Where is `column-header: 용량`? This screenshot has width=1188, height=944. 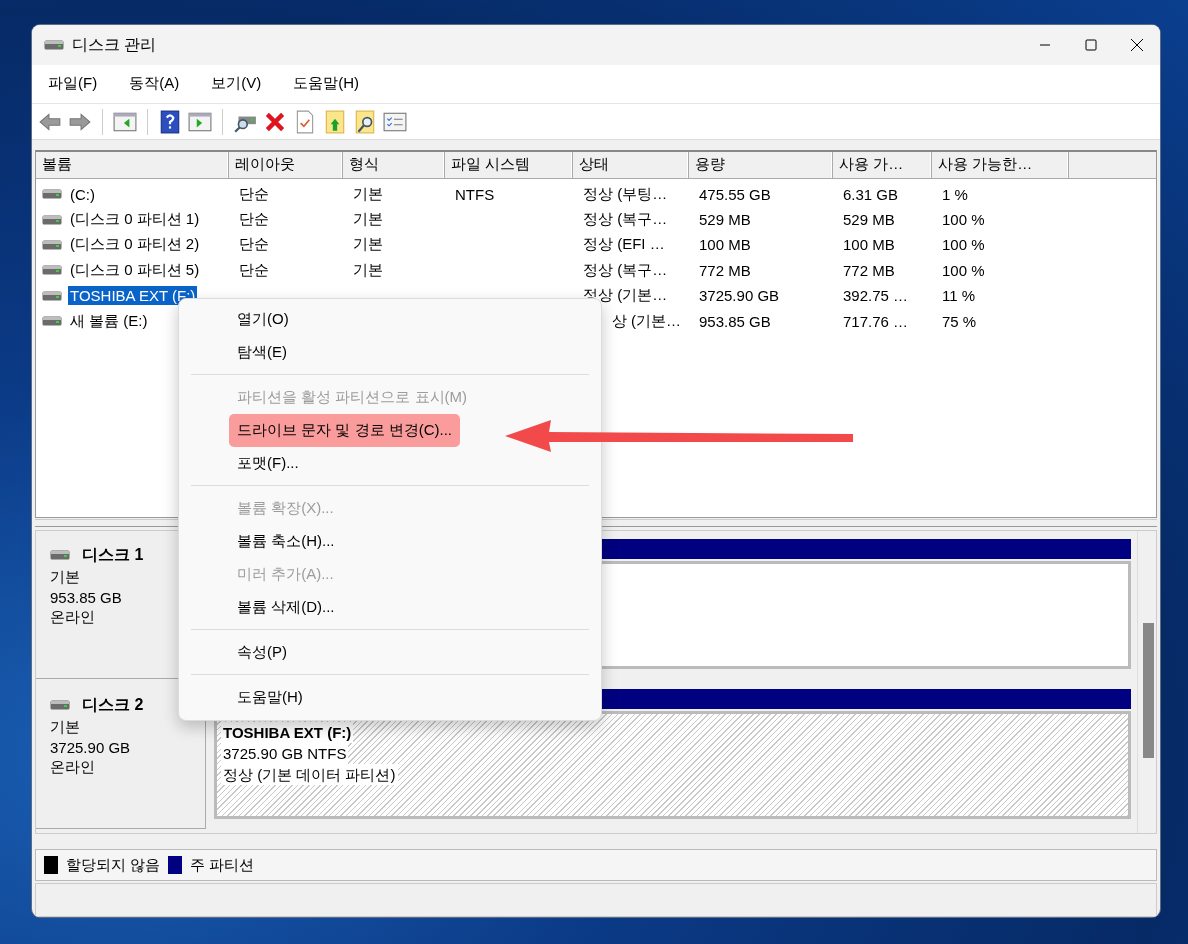
column-header: 용량 is located at coordinates (761, 165).